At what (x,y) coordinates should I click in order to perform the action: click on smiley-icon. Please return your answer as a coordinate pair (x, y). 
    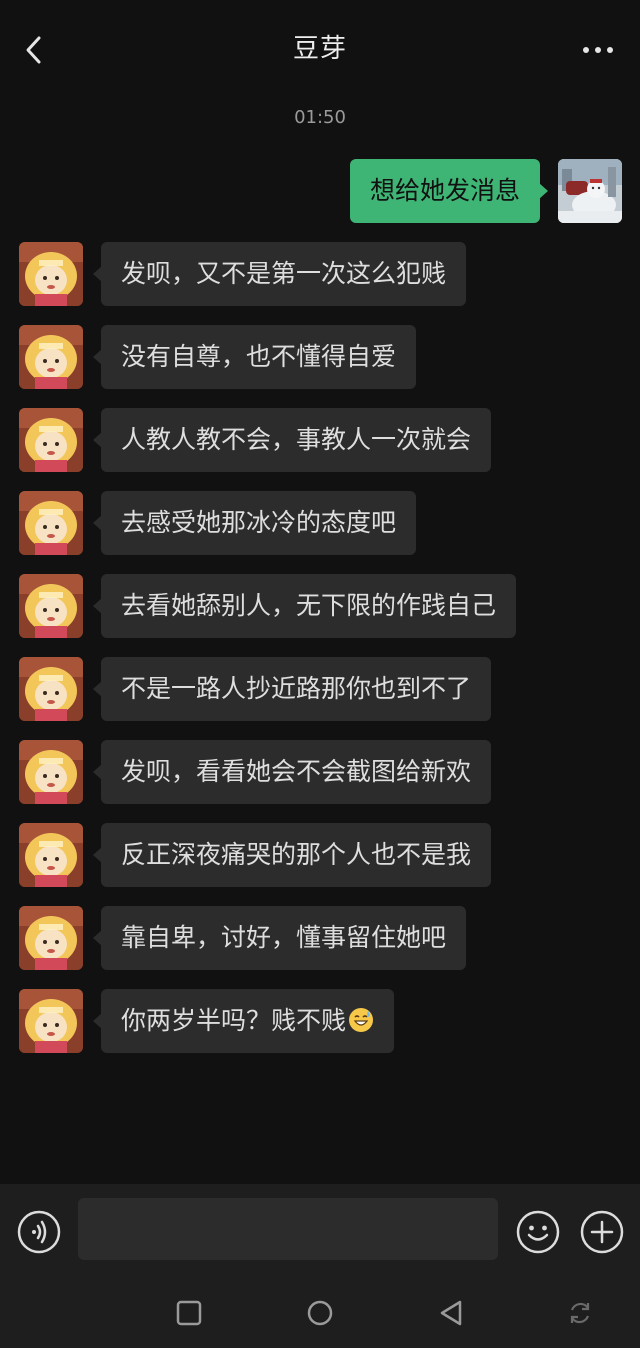
    Looking at the image, I should click on (538, 1232).